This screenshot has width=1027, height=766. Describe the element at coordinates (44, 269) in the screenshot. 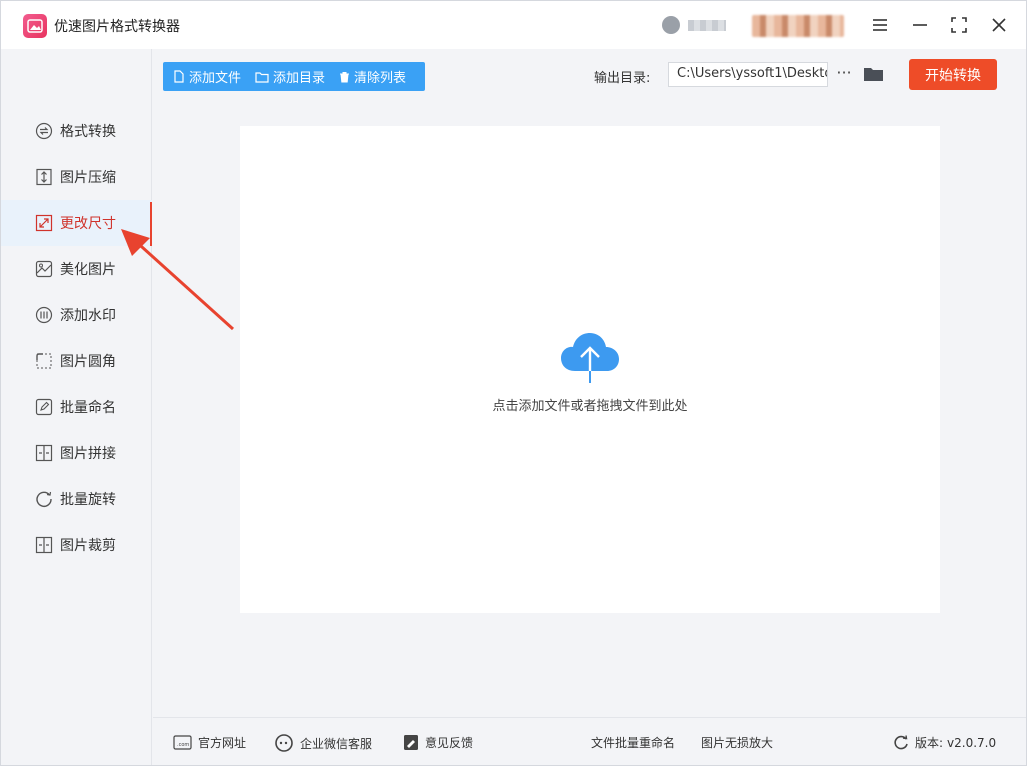

I see `beautify-icon` at that location.